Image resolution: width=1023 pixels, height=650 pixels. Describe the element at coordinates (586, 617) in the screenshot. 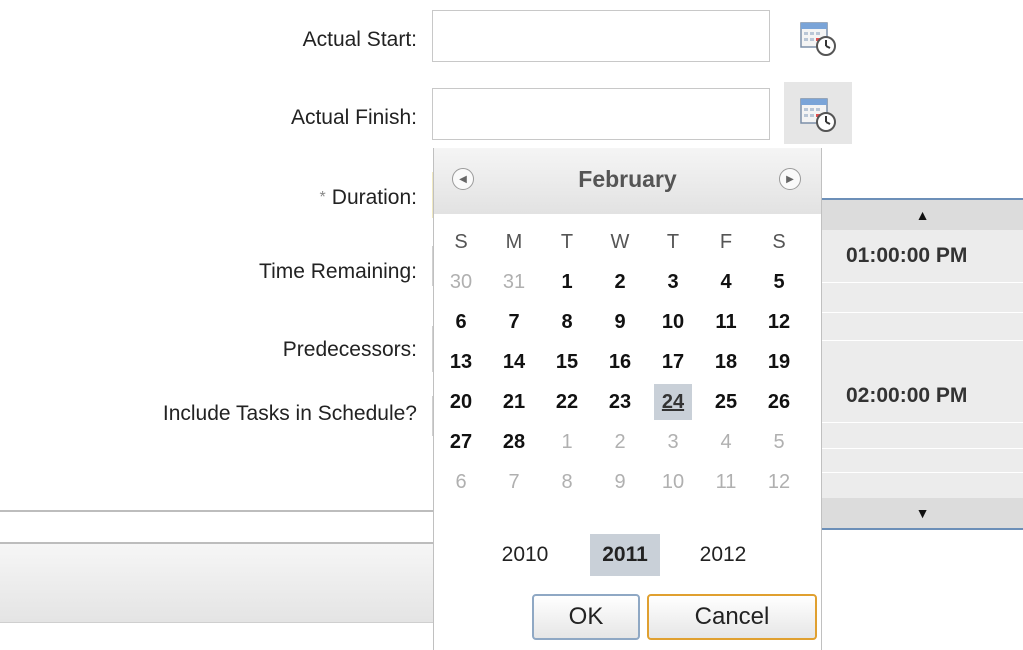

I see `ok-button: OK` at that location.